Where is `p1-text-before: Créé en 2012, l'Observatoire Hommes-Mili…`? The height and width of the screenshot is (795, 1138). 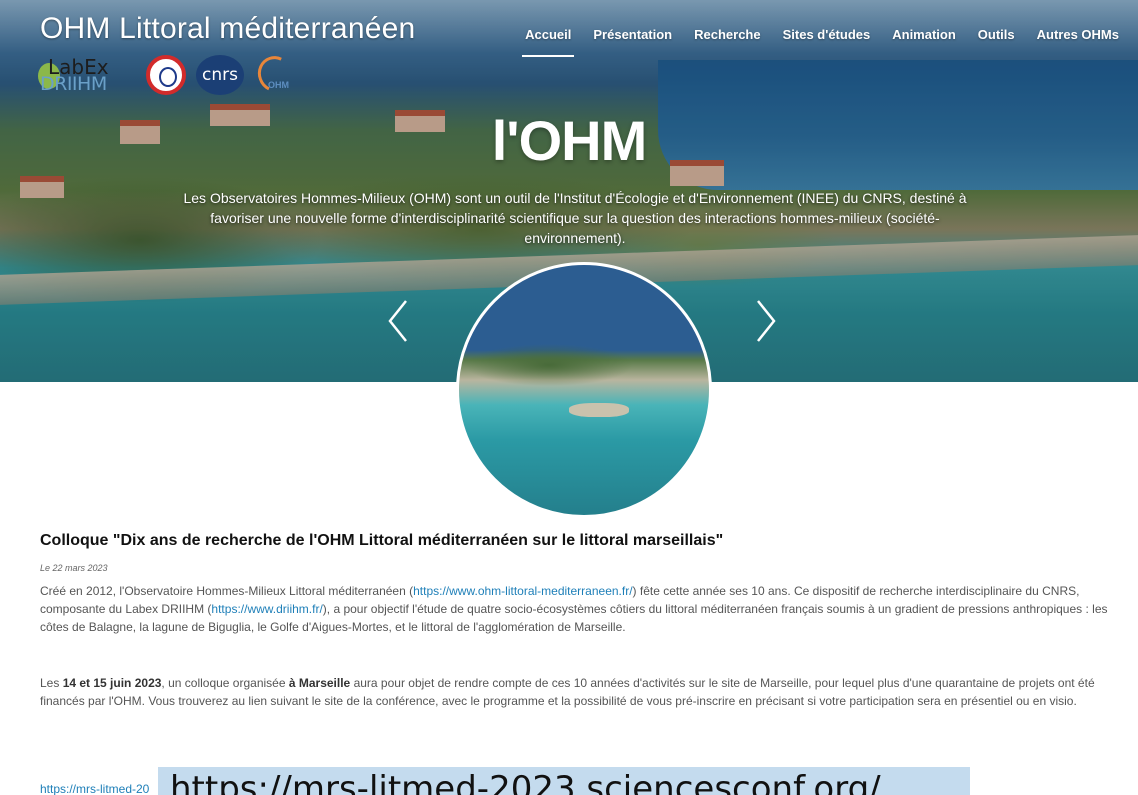 p1-text-before: Créé en 2012, l'Observatoire Hommes-Mili… is located at coordinates (227, 591).